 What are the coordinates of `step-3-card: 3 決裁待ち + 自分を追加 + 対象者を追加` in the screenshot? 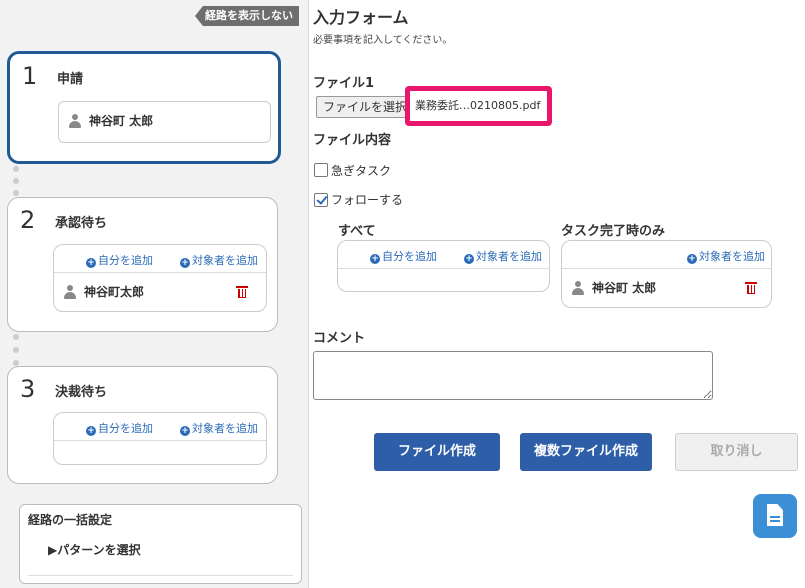 It's located at (142, 425).